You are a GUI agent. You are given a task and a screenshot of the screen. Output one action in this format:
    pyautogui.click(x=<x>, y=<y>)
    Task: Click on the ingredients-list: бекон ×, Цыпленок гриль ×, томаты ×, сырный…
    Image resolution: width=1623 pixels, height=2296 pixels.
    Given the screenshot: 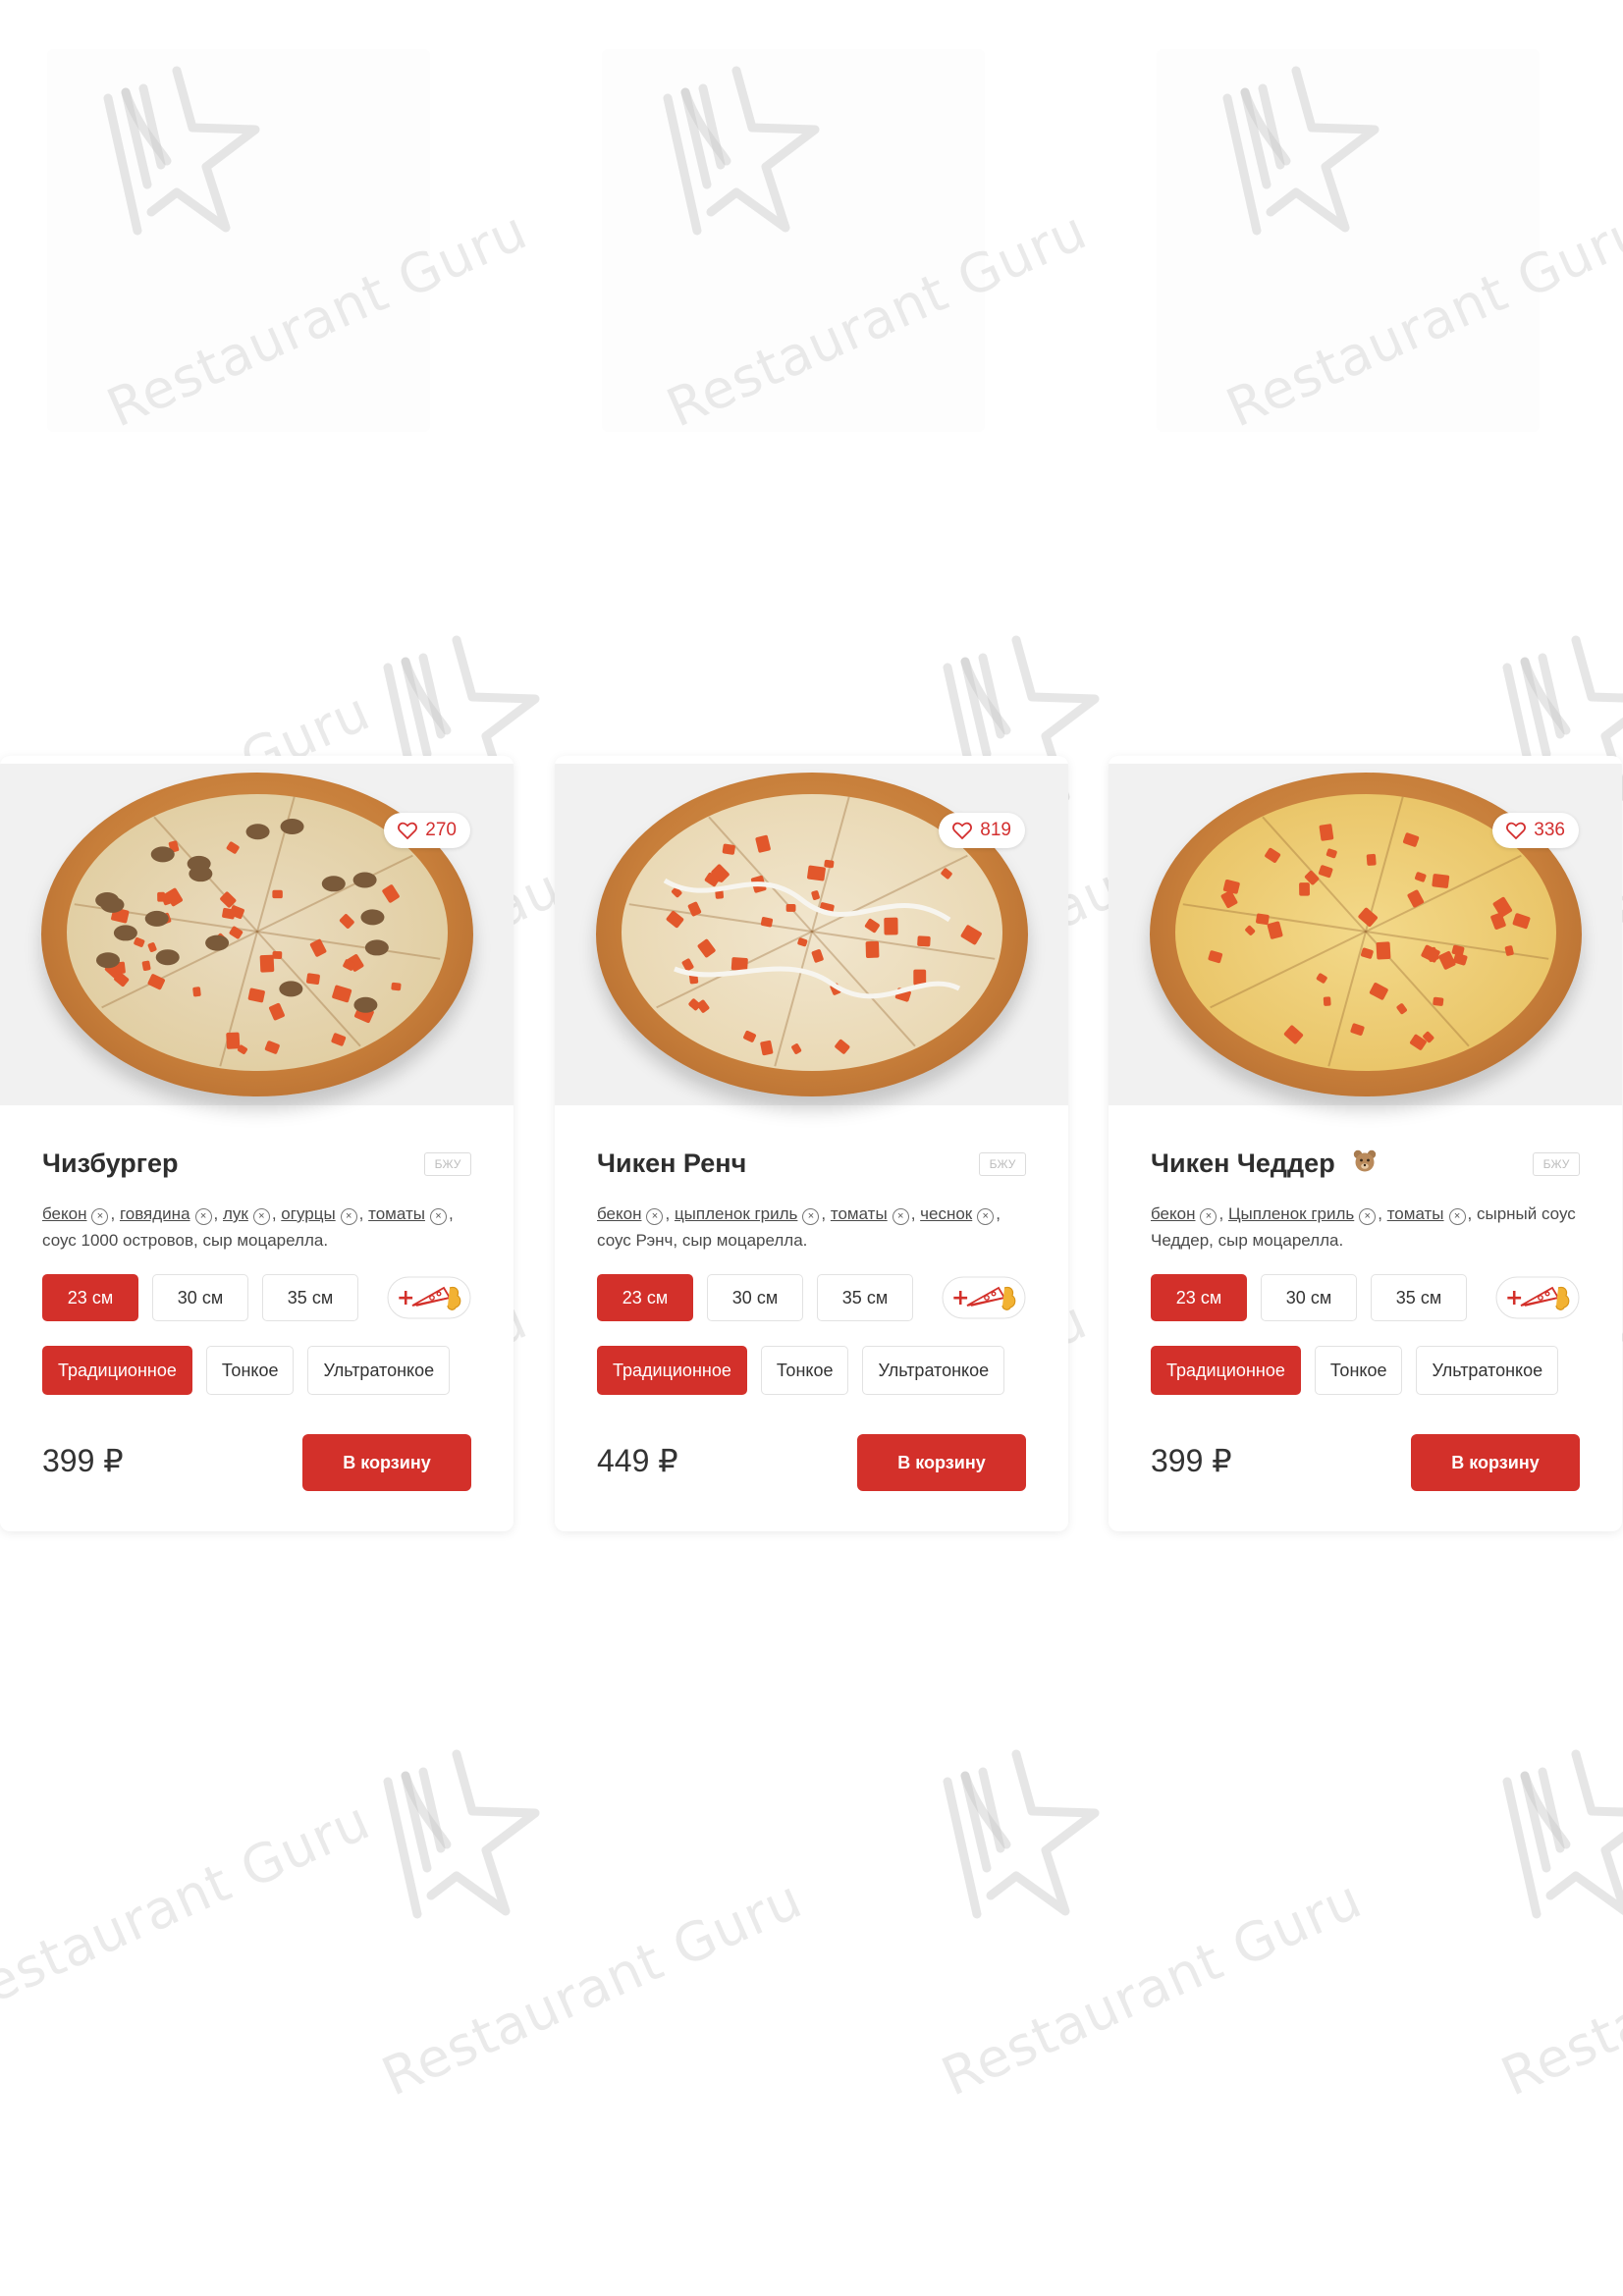 What is the action you would take?
    pyautogui.click(x=1364, y=1227)
    